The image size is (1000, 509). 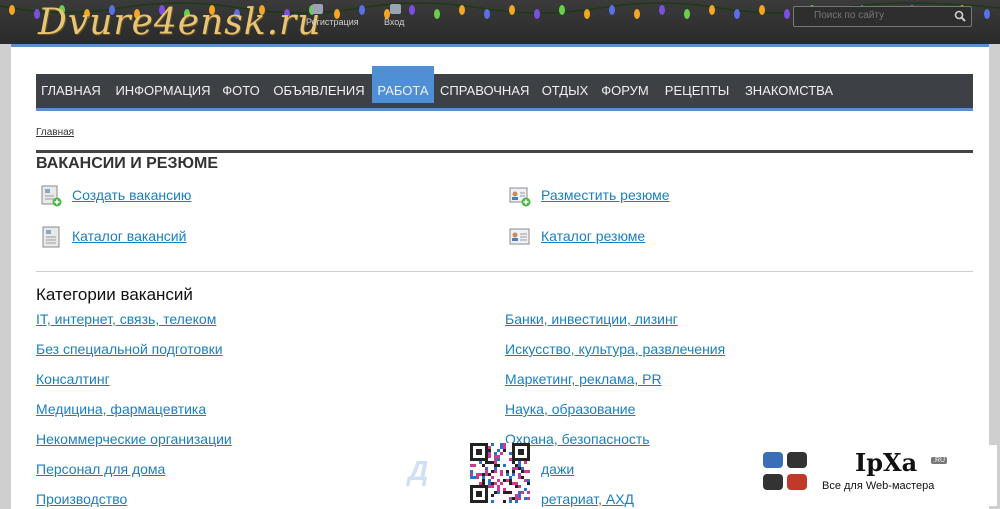 I want to click on resume-catalog-link: Каталог резюме, so click(x=593, y=236).